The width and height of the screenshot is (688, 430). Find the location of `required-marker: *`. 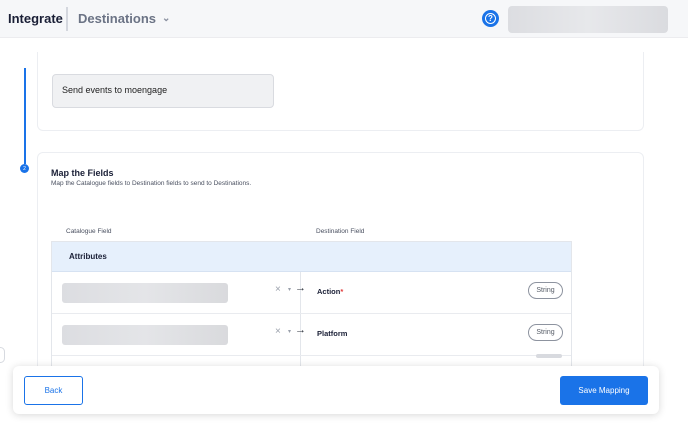

required-marker: * is located at coordinates (342, 291).